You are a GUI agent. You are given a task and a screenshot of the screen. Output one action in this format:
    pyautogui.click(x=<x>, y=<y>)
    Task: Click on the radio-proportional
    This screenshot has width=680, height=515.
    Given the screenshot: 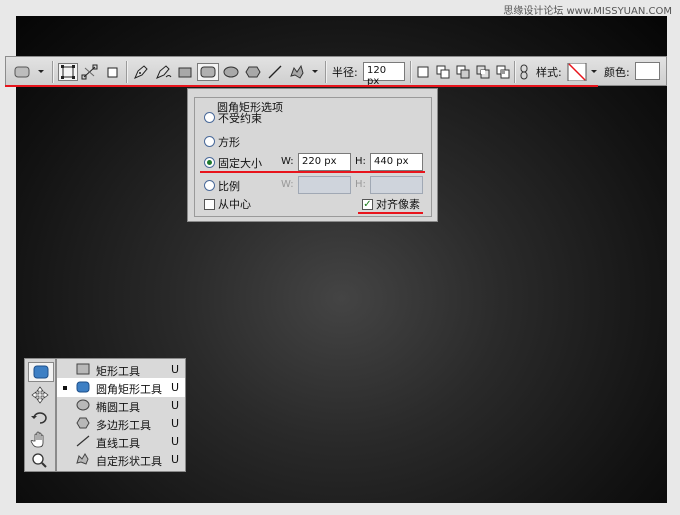 What is the action you would take?
    pyautogui.click(x=209, y=185)
    